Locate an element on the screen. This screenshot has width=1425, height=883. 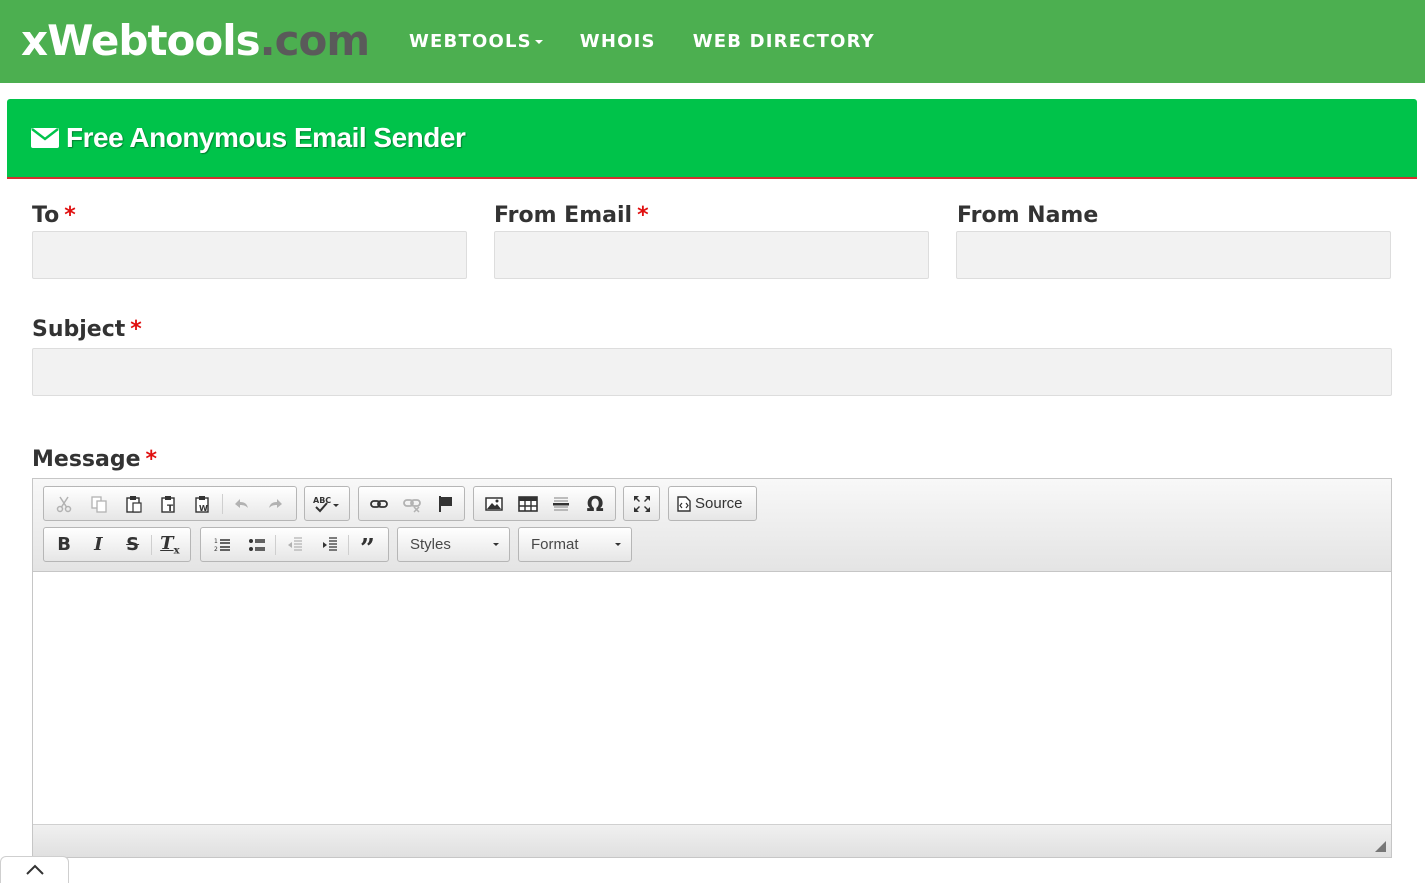
spellcheck-toolbar-group: ABC is located at coordinates (327, 503).